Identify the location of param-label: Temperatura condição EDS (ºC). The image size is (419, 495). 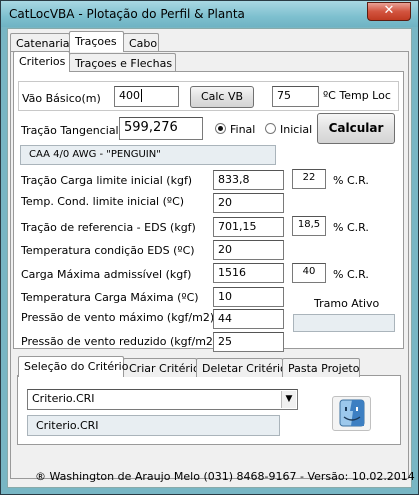
(108, 250).